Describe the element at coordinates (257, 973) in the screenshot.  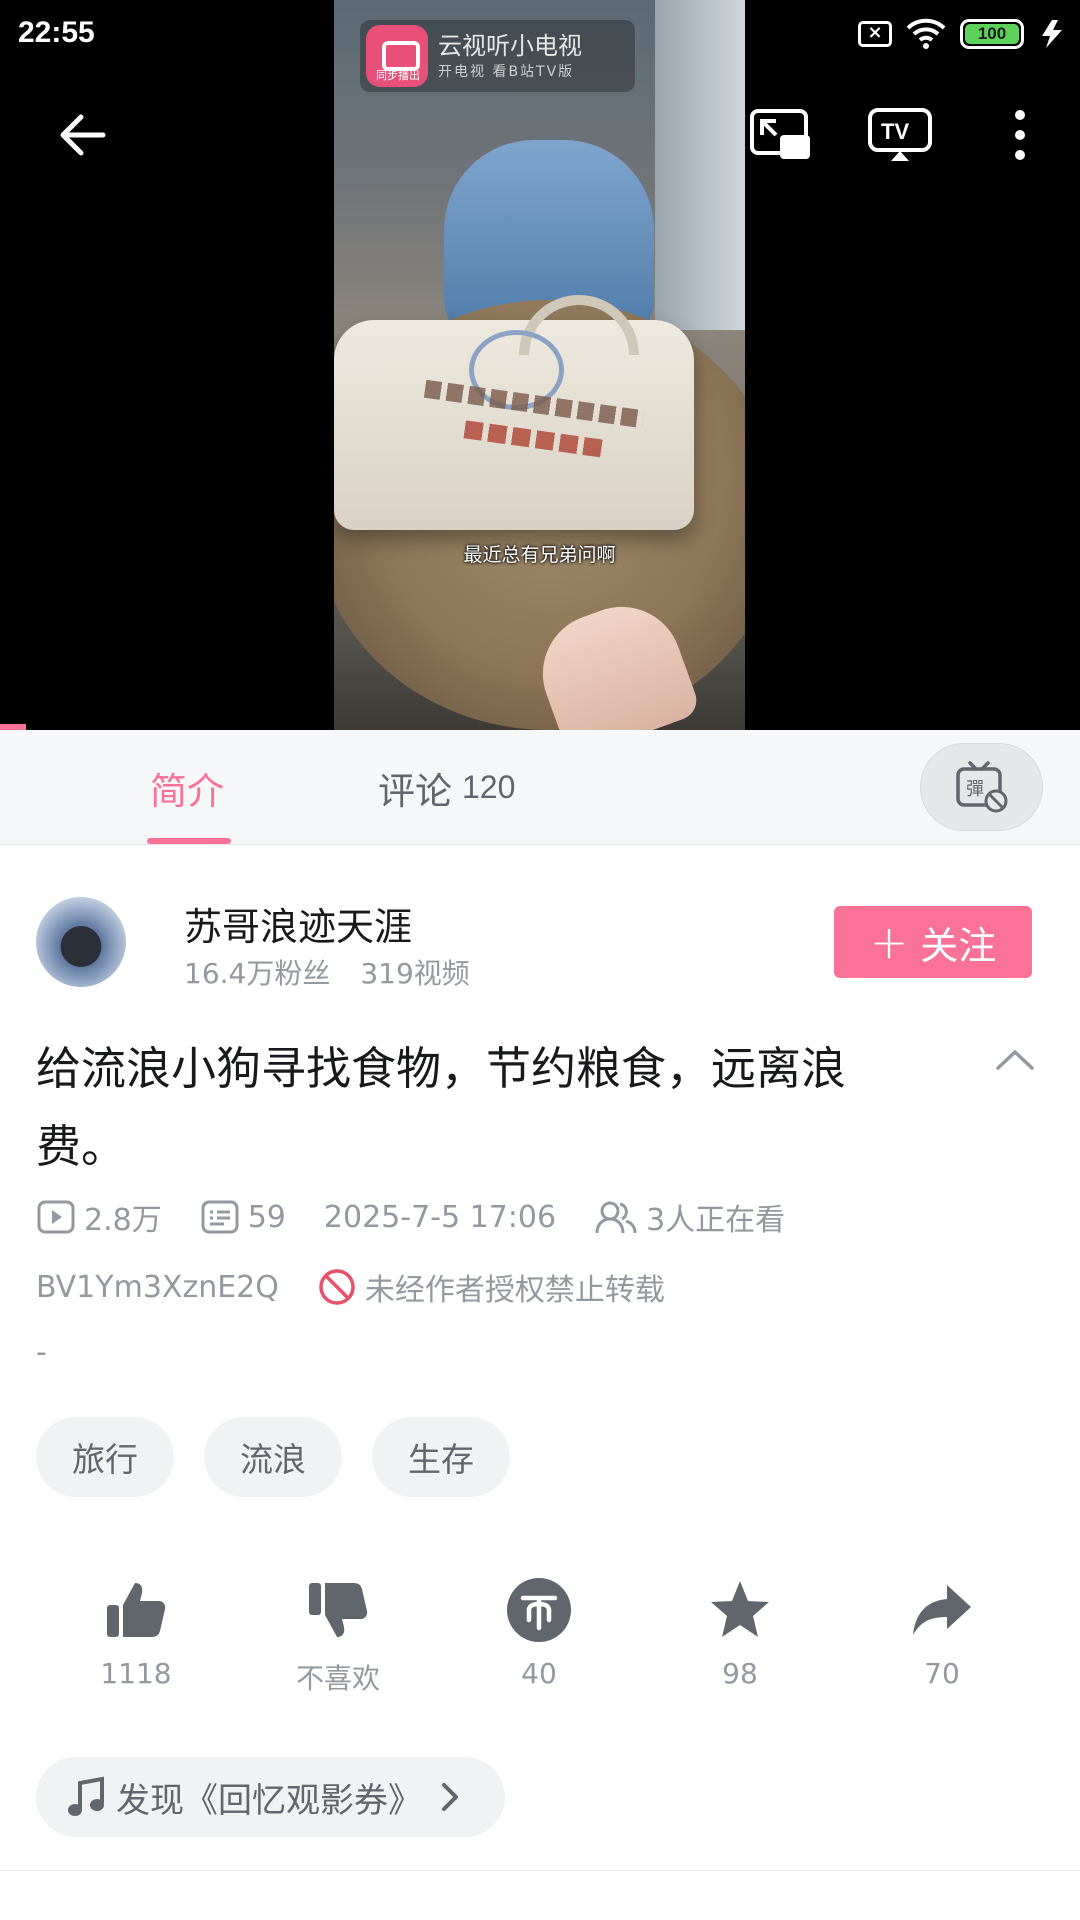
I see `author-fans: 16.4万粉丝` at that location.